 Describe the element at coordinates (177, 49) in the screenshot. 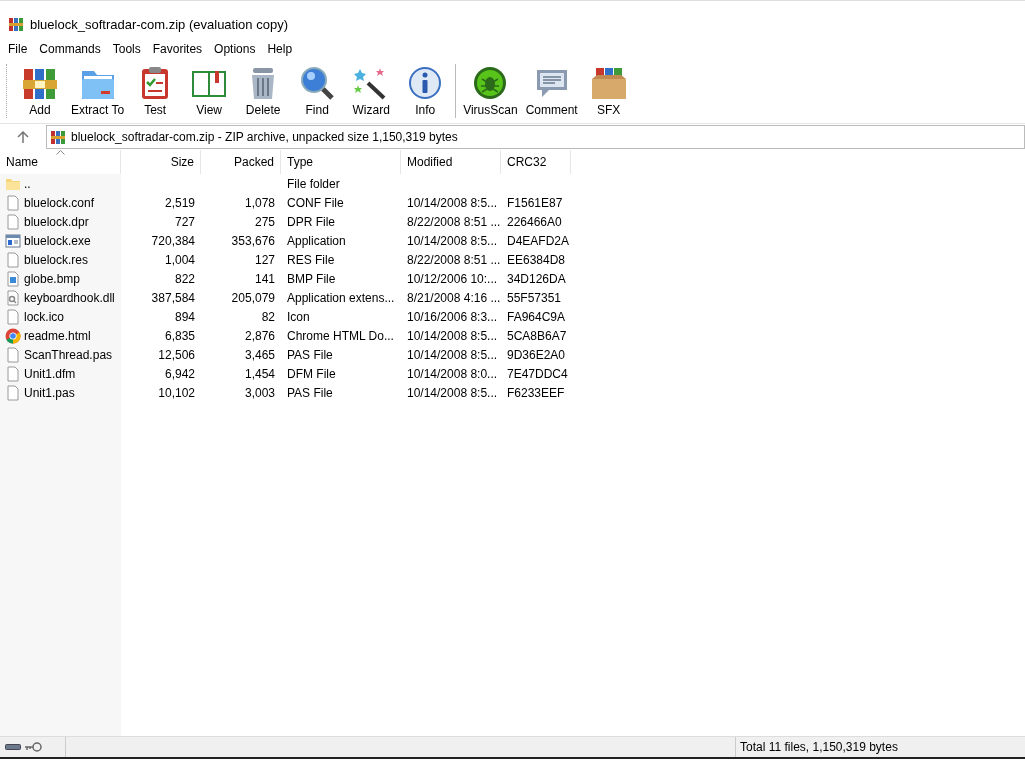

I see `menu-item: Favorites` at that location.